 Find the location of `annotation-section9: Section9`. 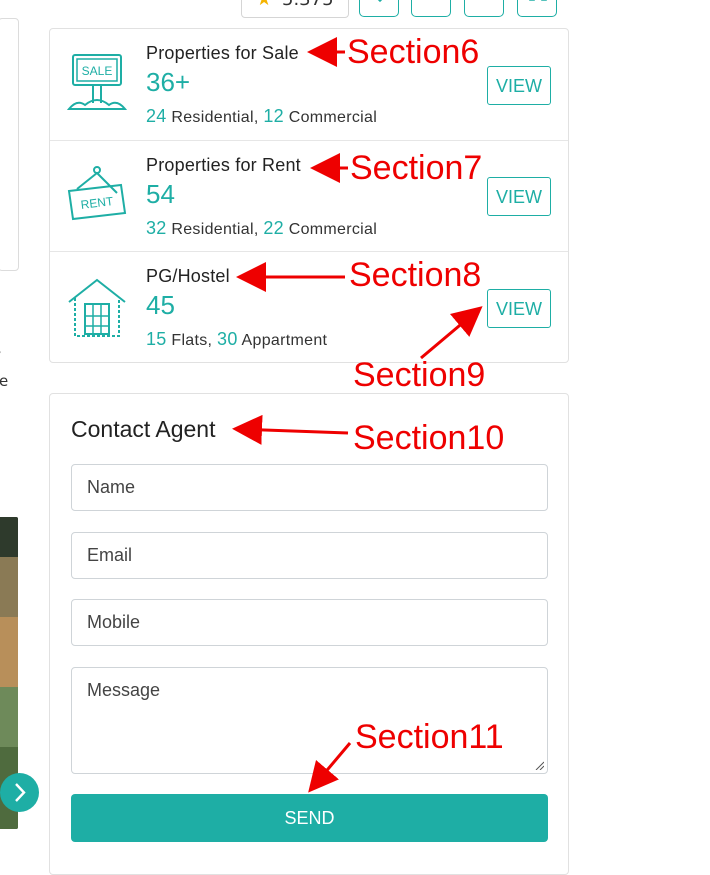

annotation-section9: Section9 is located at coordinates (419, 375).